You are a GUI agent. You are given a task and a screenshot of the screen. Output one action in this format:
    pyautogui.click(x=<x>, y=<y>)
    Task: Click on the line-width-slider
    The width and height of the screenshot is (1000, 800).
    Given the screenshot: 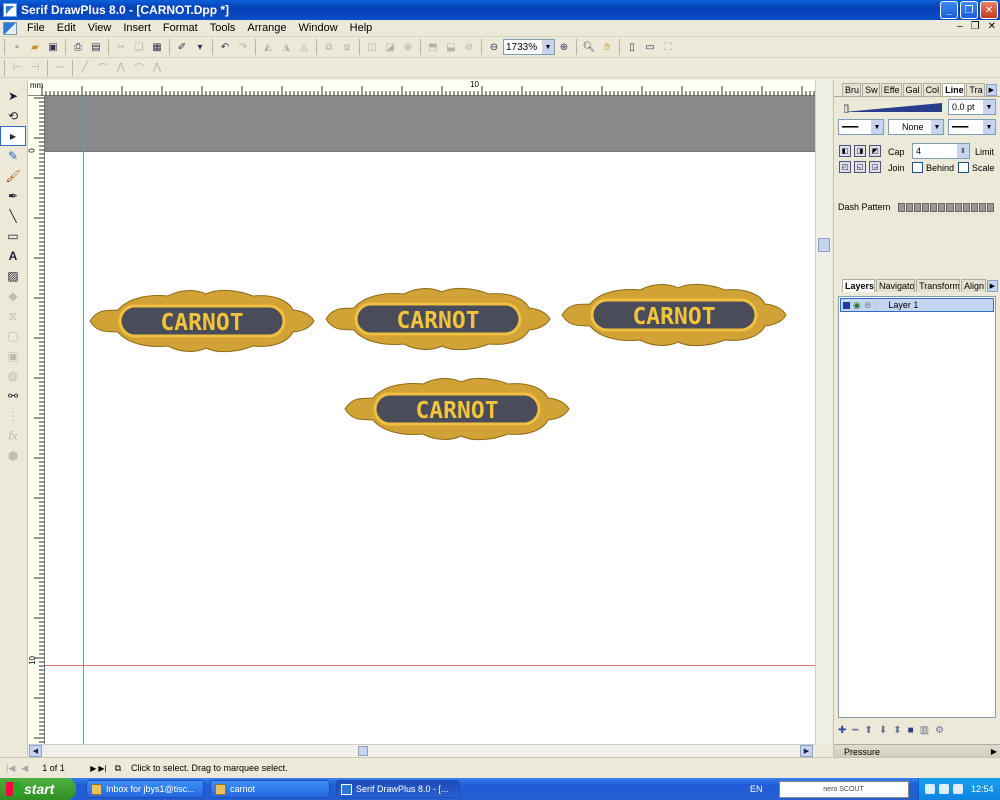 What is the action you would take?
    pyautogui.click(x=893, y=108)
    